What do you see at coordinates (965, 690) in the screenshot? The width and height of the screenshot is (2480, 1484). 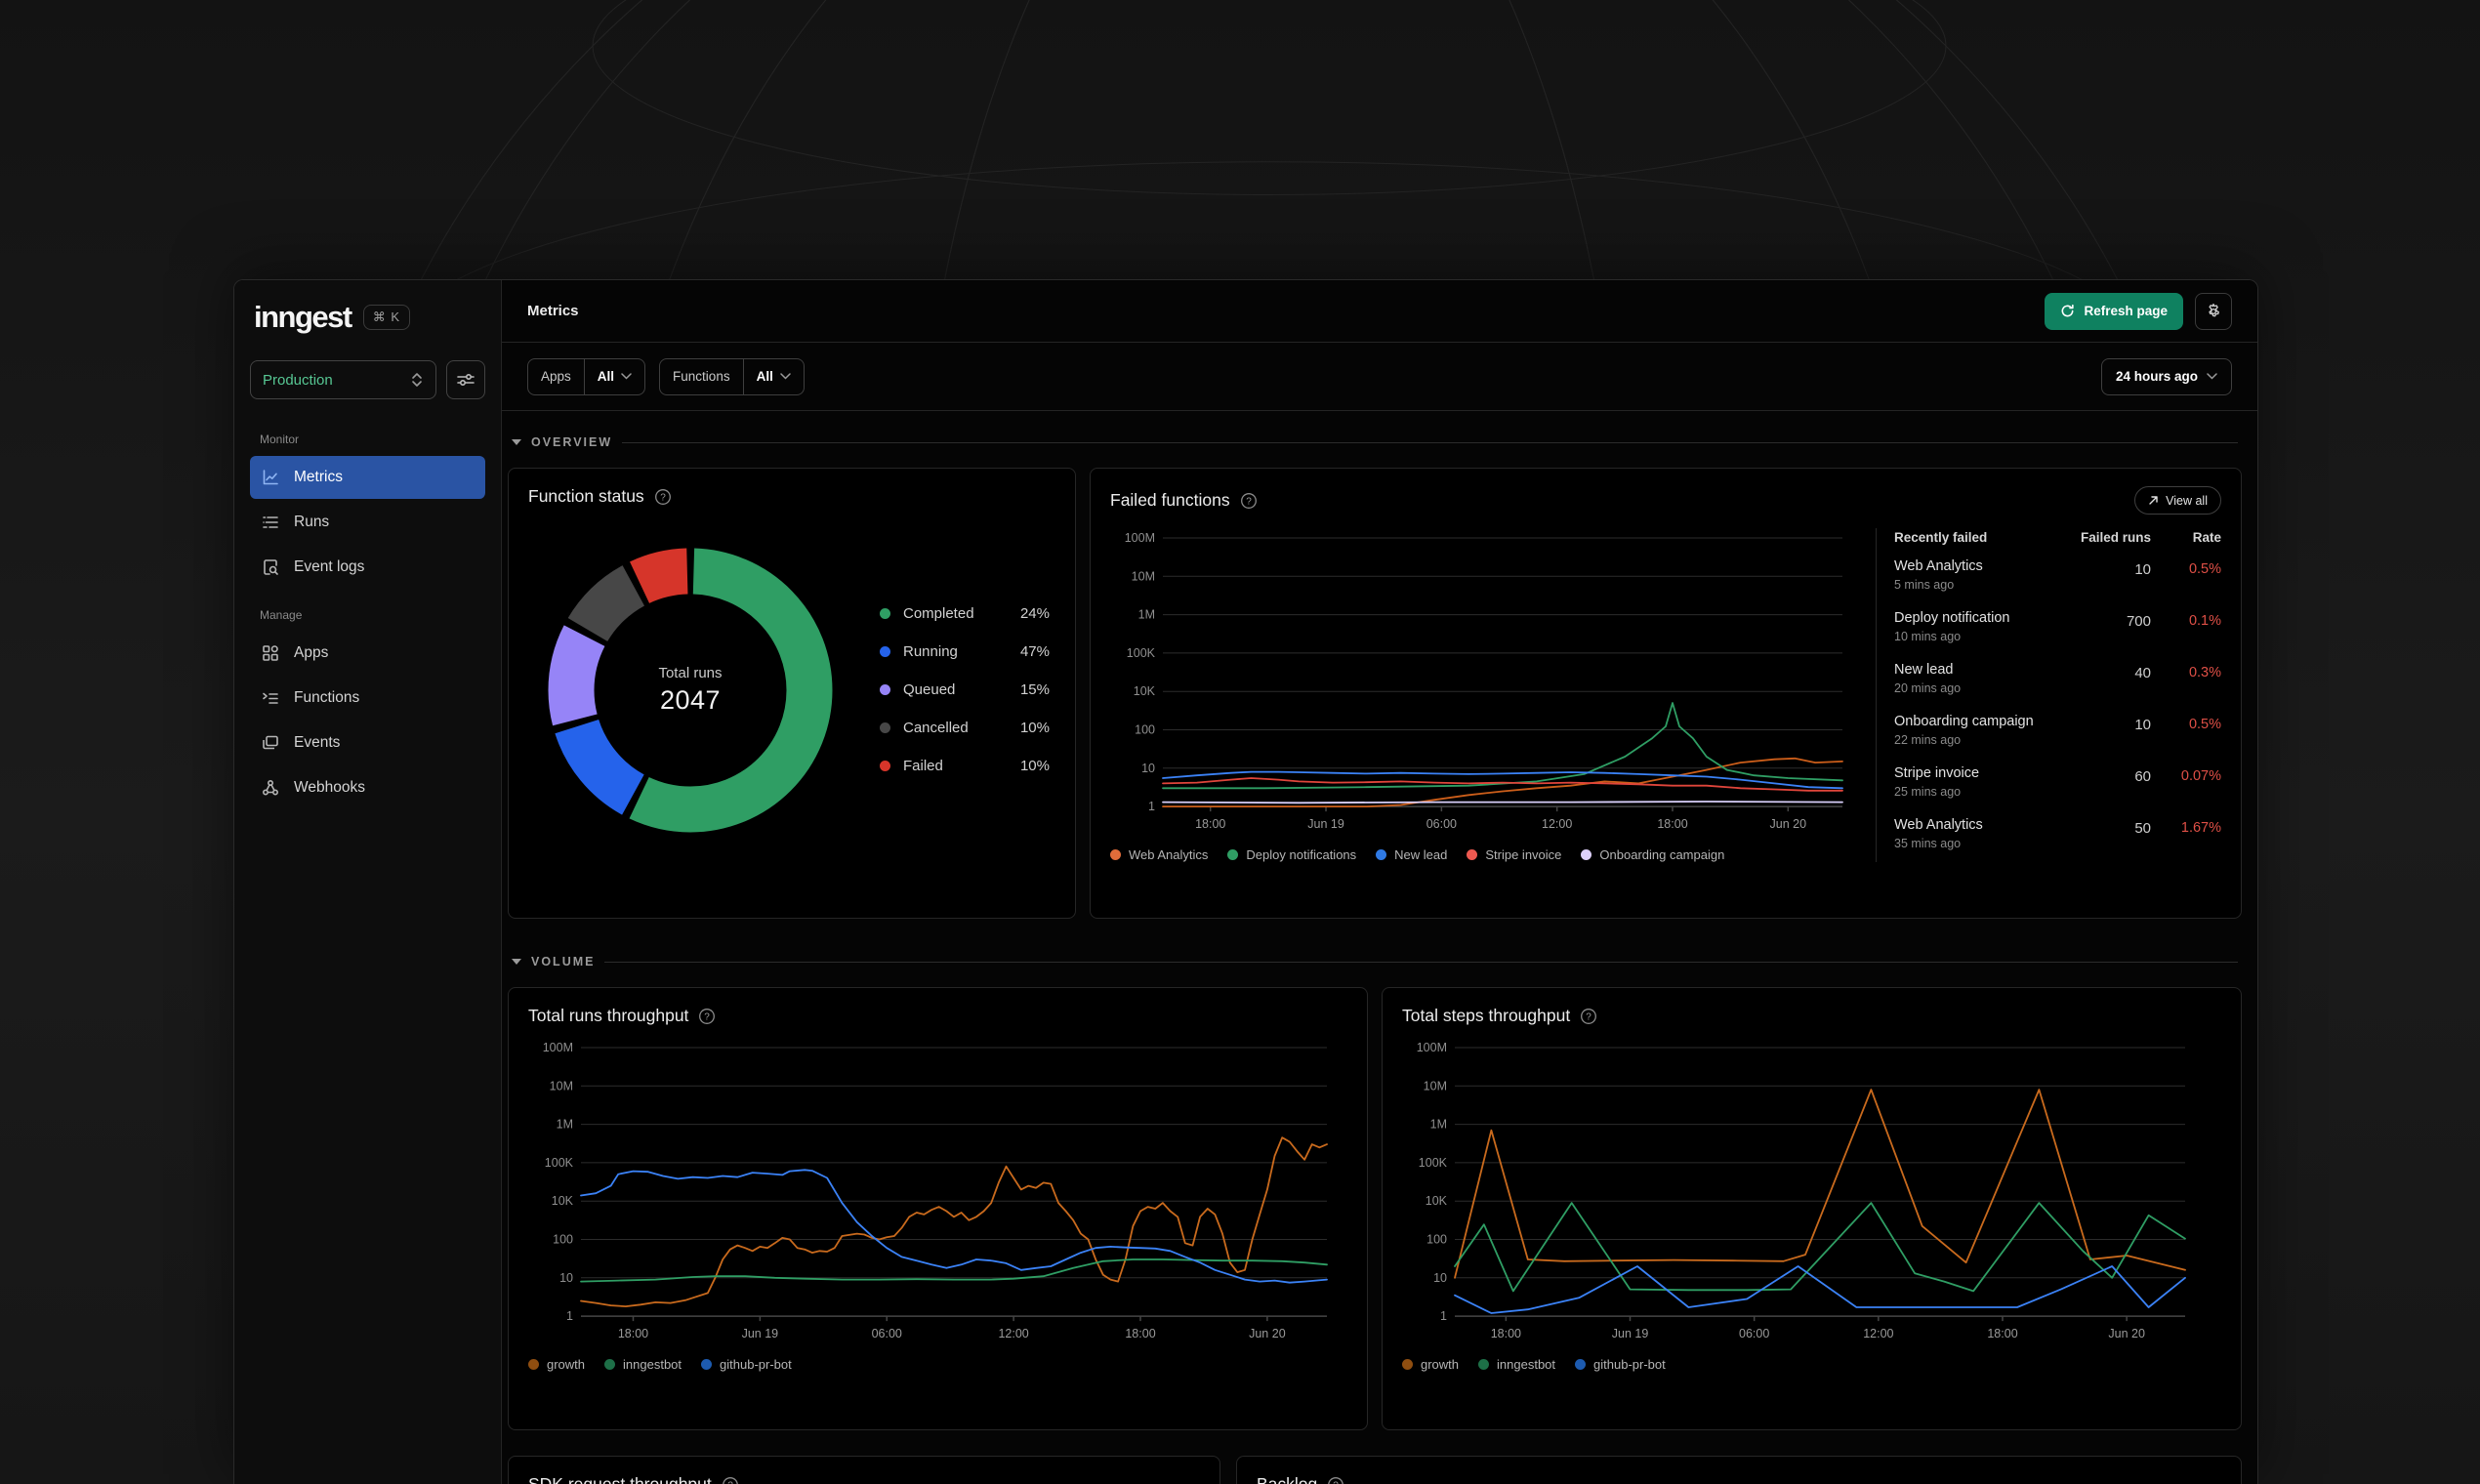 I see `status-legend-row: Queued 15%` at bounding box center [965, 690].